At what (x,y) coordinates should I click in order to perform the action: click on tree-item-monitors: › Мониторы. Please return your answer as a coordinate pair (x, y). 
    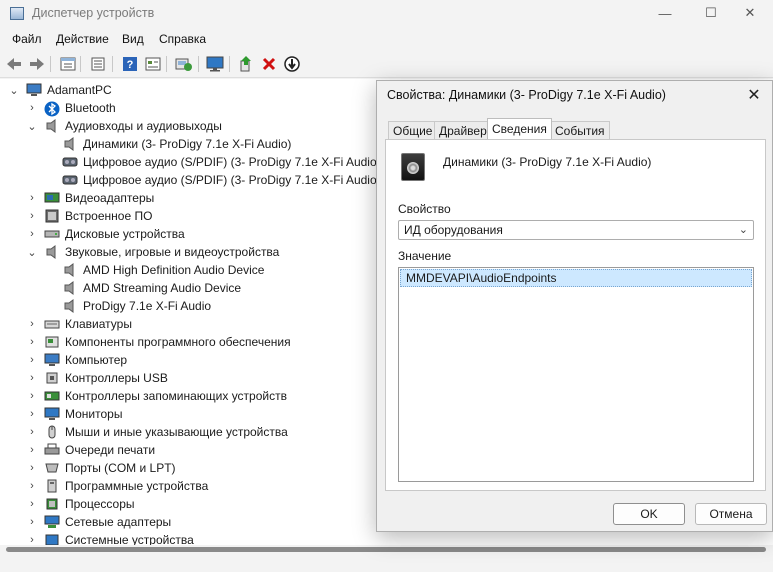
    Looking at the image, I should click on (74, 414).